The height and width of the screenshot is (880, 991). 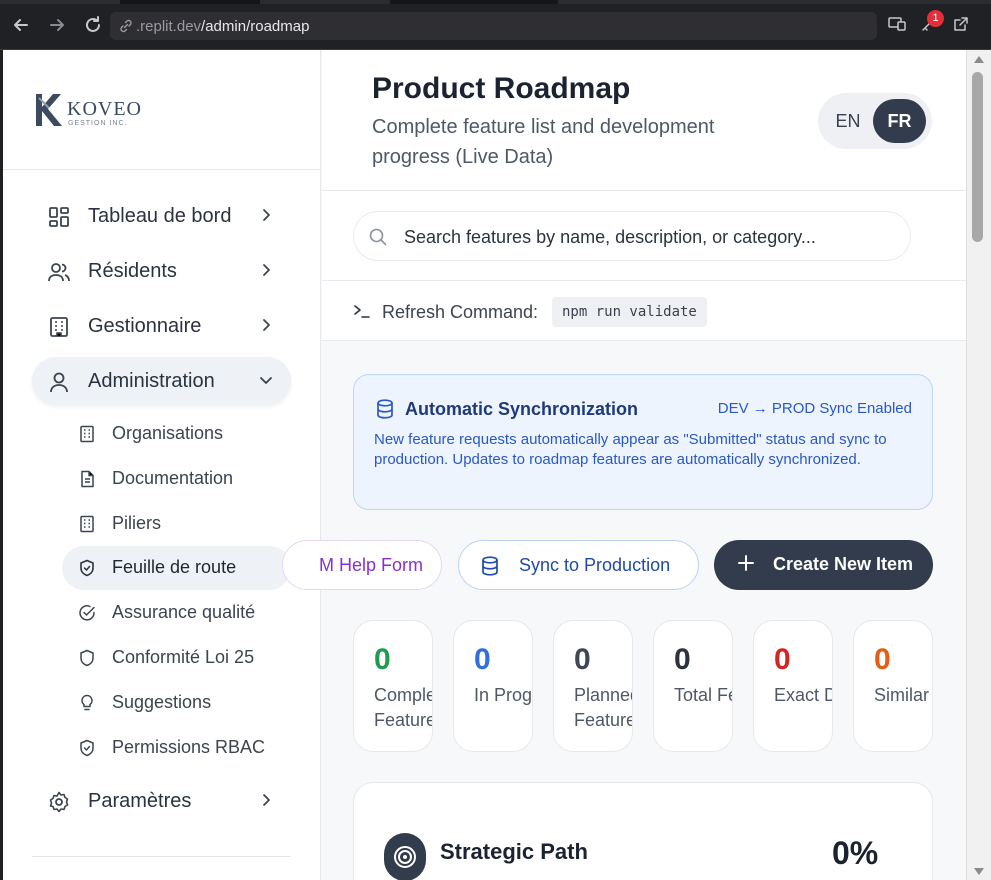 I want to click on notification-badge: 1, so click(x=935, y=18).